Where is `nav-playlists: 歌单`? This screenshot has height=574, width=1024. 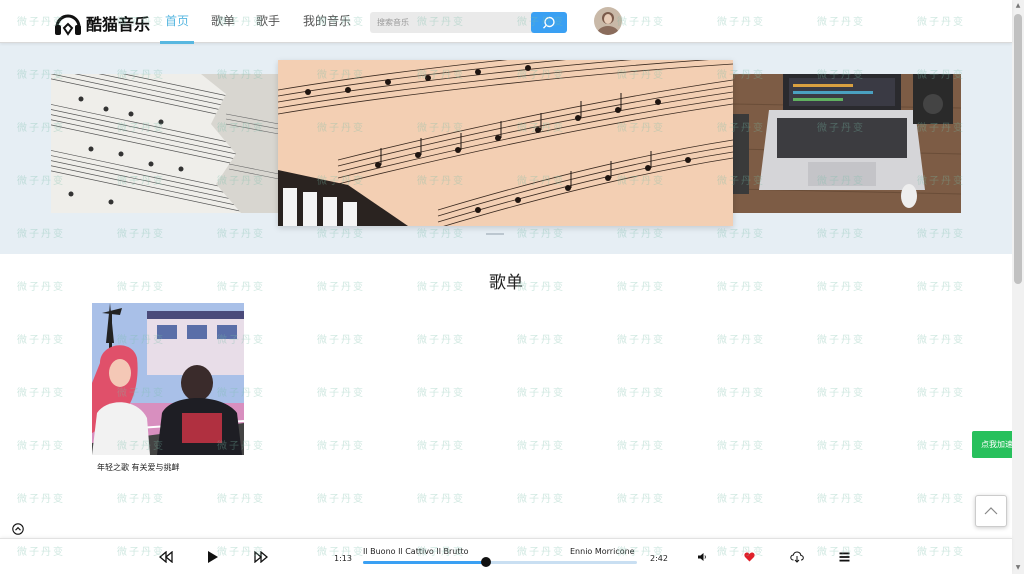 nav-playlists: 歌单 is located at coordinates (223, 21).